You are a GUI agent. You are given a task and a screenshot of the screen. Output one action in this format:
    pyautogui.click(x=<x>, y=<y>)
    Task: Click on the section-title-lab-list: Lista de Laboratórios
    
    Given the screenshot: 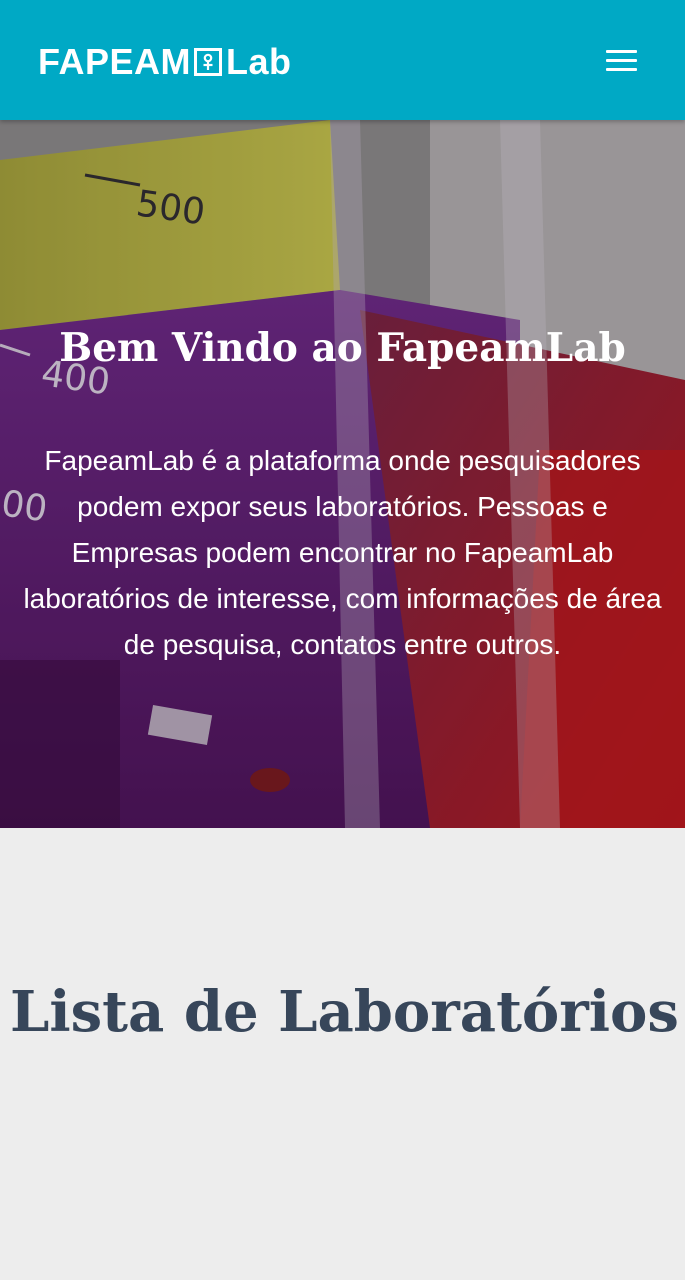 What is the action you would take?
    pyautogui.click(x=344, y=1012)
    